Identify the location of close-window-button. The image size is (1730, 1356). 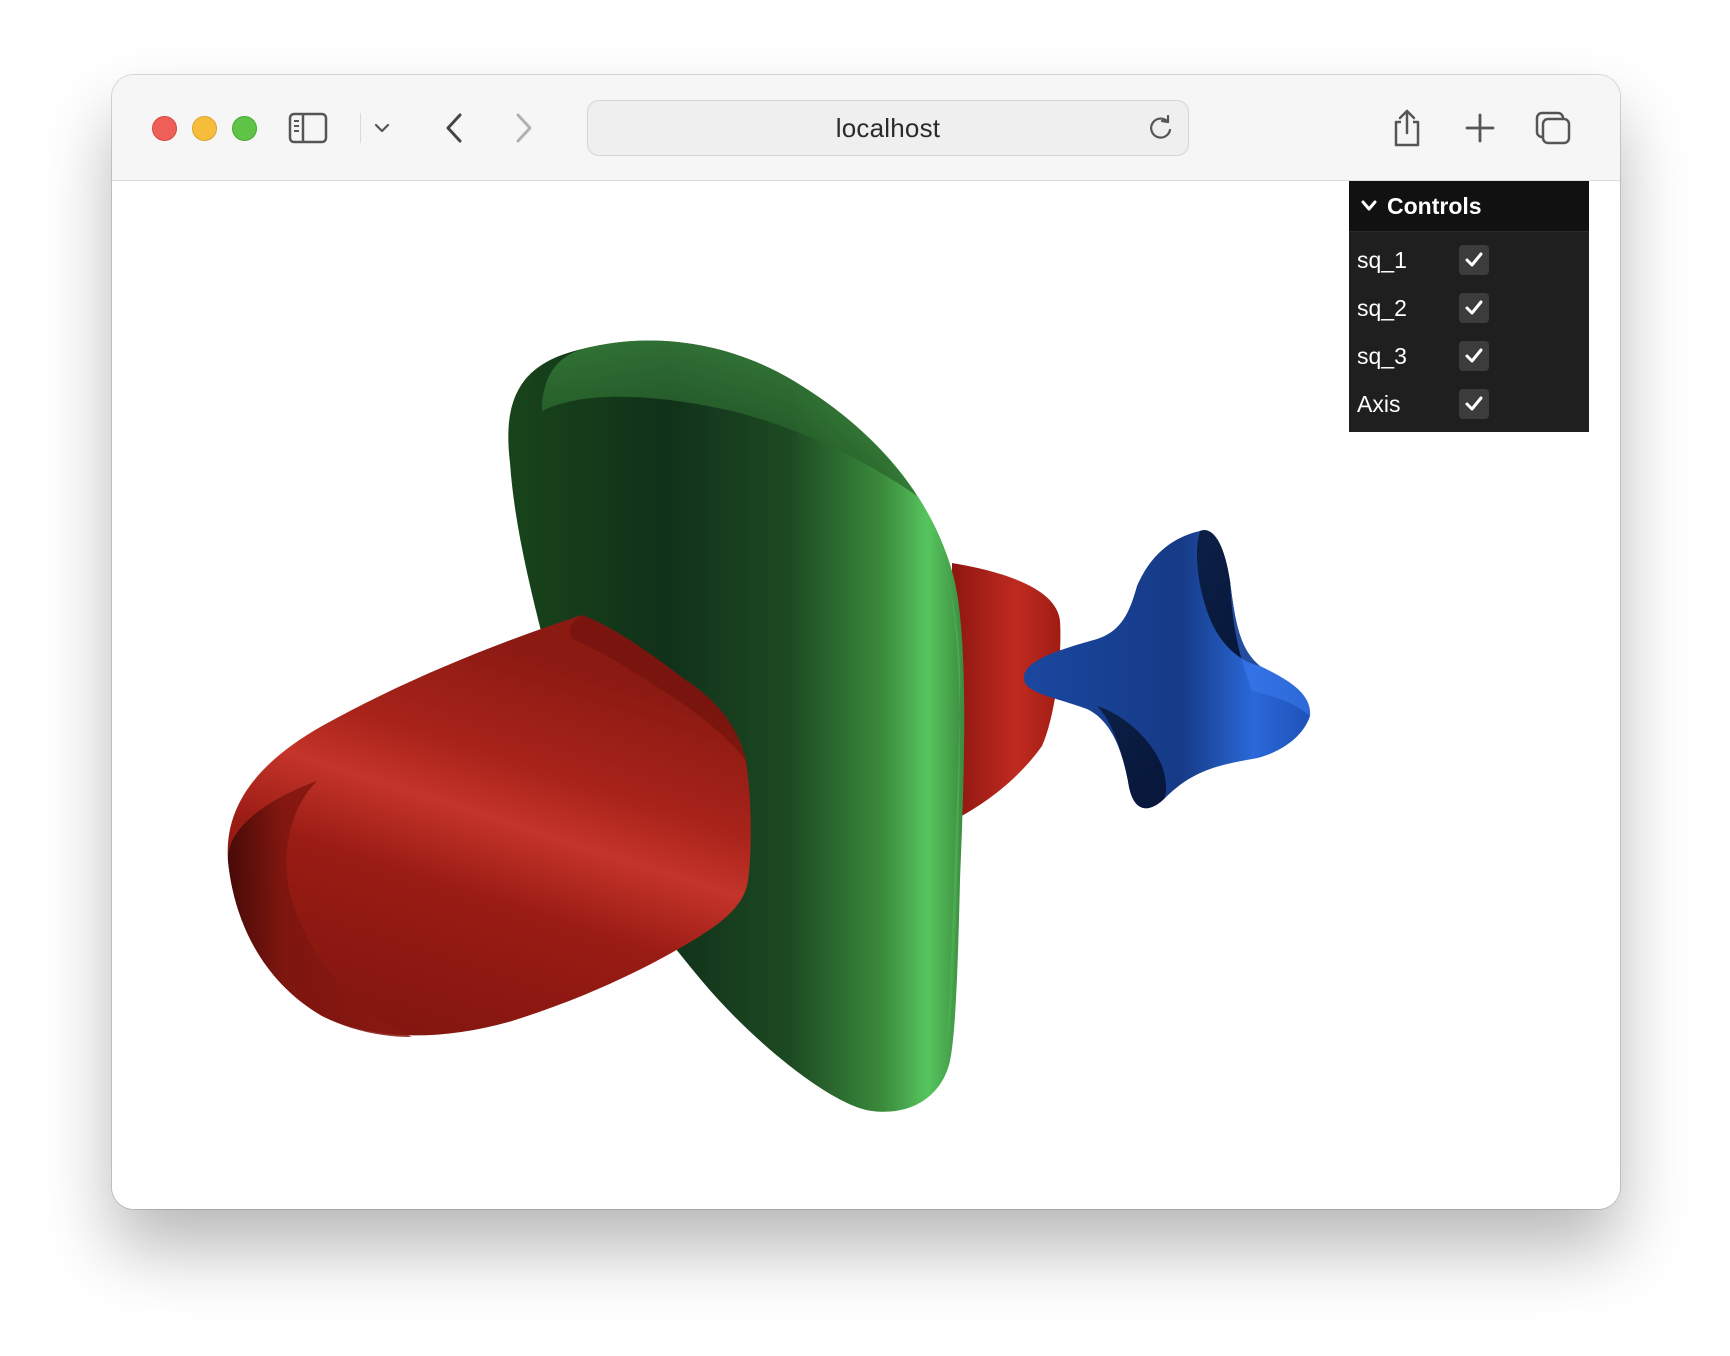
(164, 128).